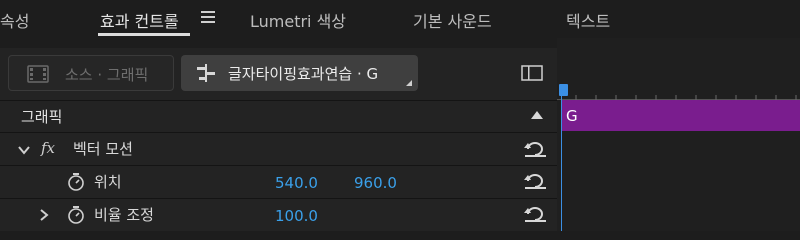 This screenshot has height=240, width=800. What do you see at coordinates (208, 16) in the screenshot?
I see `panel-menu-icon` at bounding box center [208, 16].